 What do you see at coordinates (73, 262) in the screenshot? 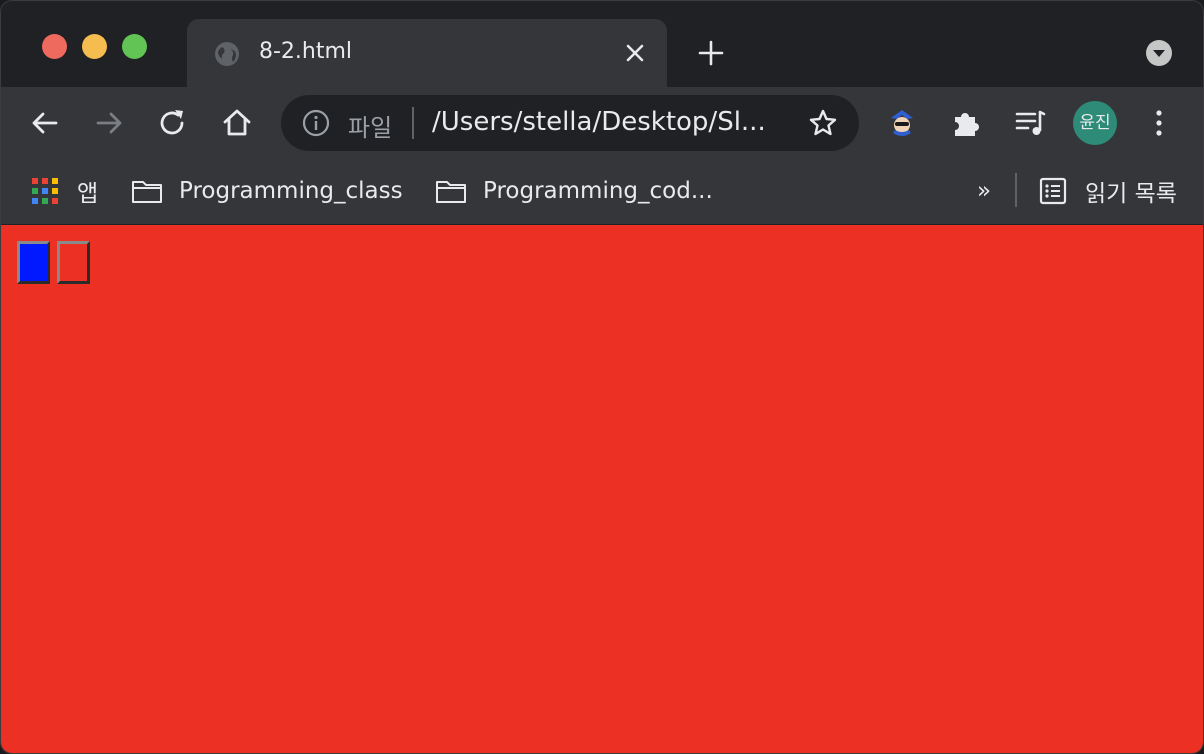
I see `red-color-button` at bounding box center [73, 262].